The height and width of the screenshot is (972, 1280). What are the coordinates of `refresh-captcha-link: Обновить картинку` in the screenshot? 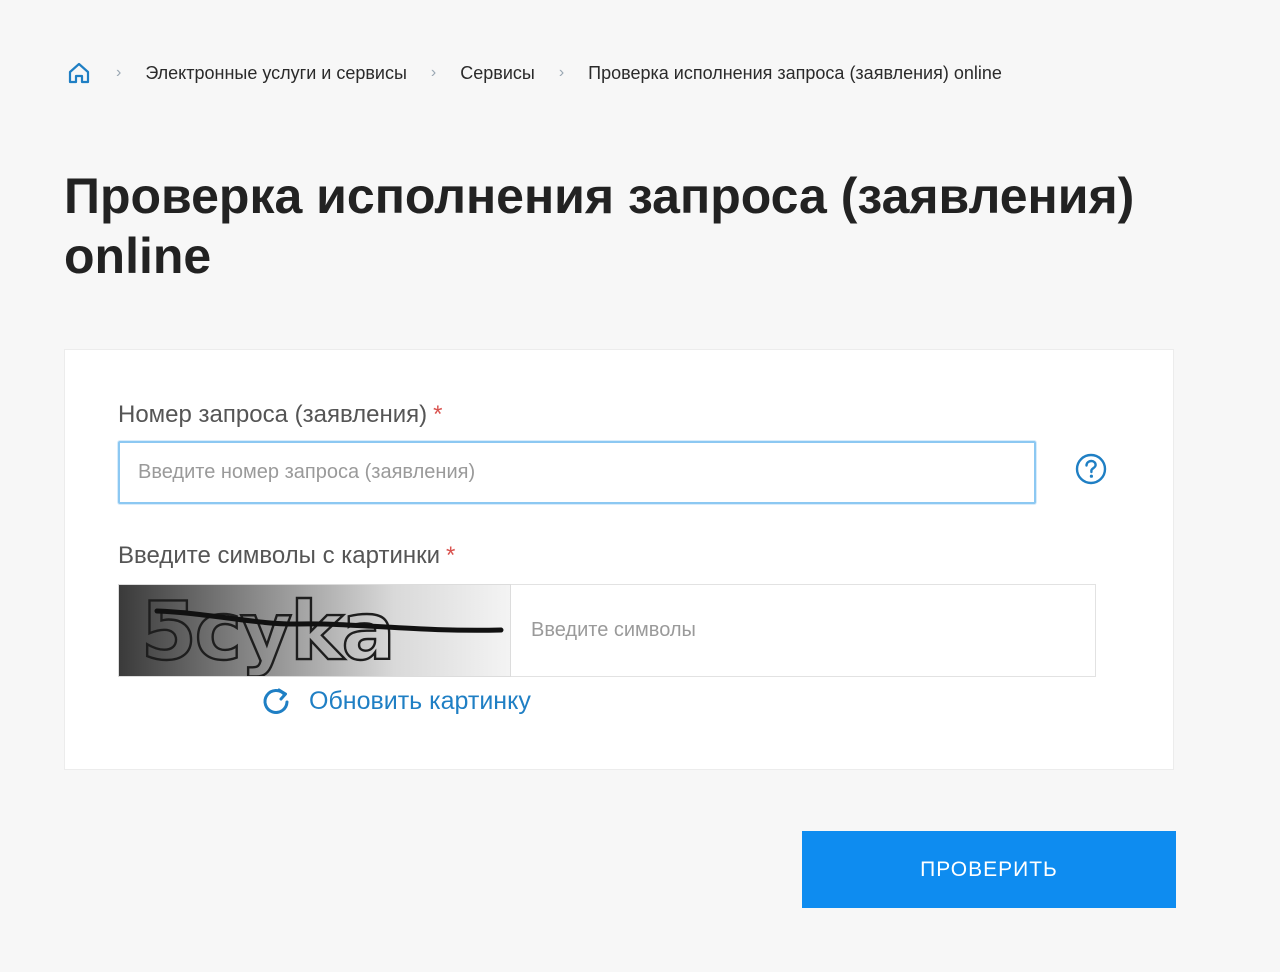 It's located at (396, 701).